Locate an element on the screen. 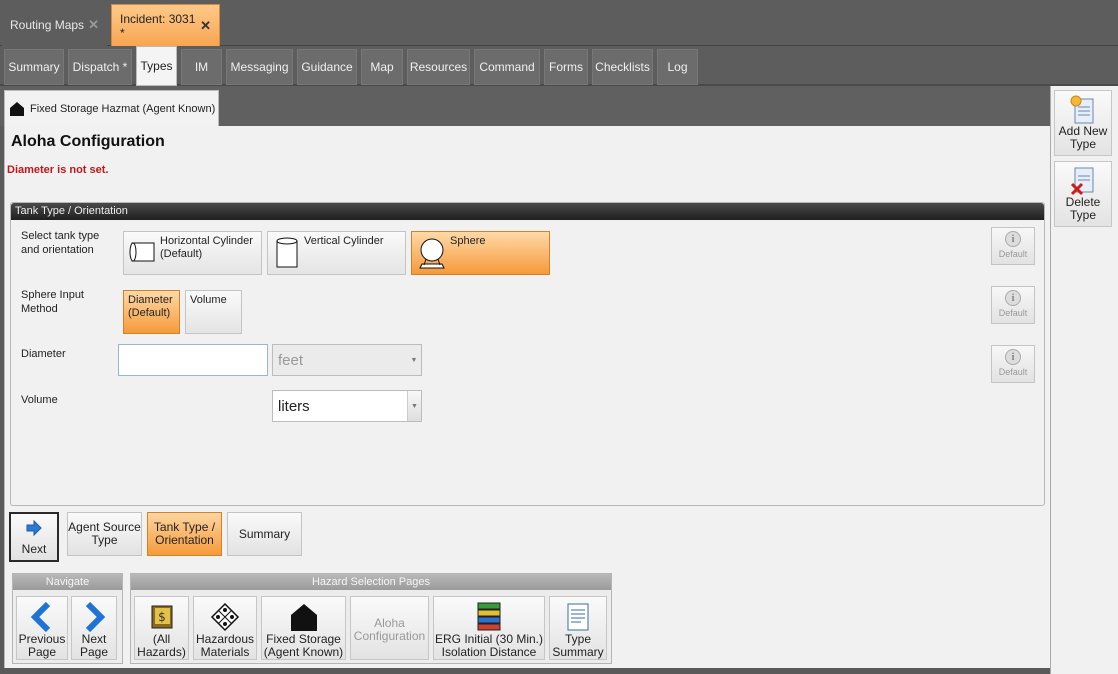  add-document-icon is located at coordinates (1082, 109).